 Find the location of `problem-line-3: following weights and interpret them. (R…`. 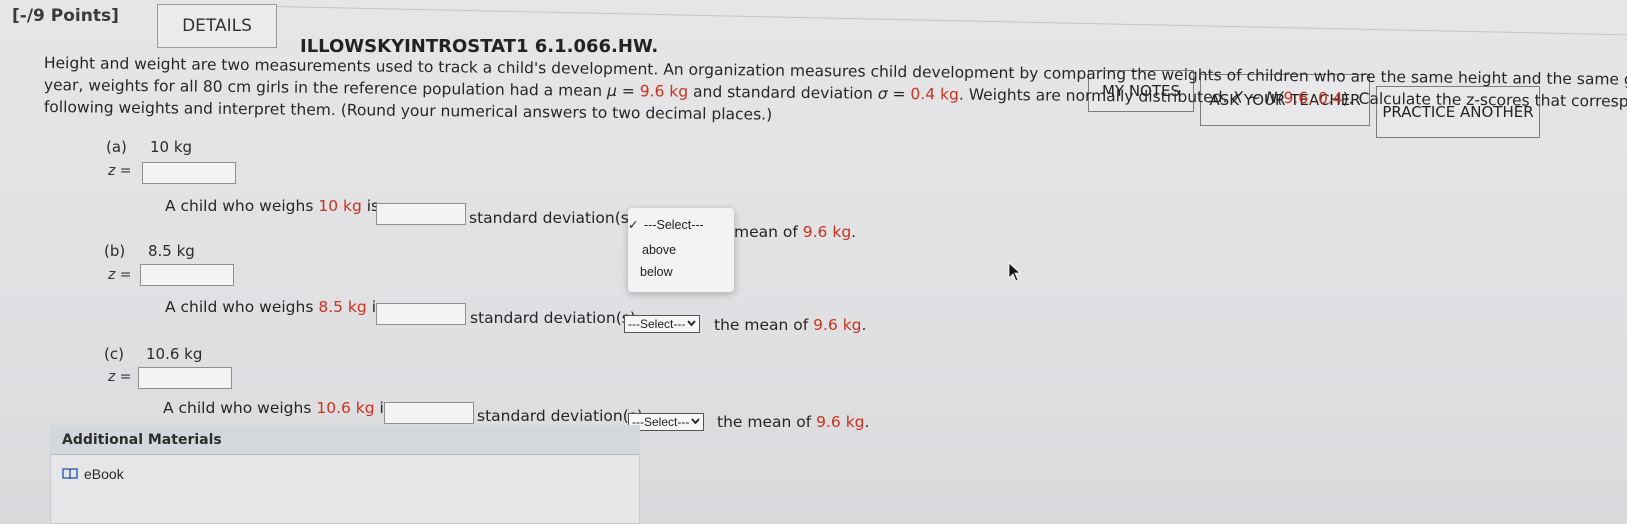

problem-line-3: following weights and interpret them. (R… is located at coordinates (408, 111).